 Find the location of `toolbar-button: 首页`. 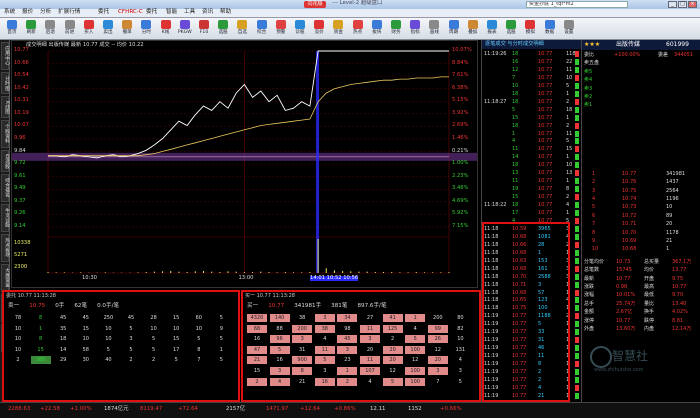

toolbar-button: 首页 is located at coordinates (12, 29).